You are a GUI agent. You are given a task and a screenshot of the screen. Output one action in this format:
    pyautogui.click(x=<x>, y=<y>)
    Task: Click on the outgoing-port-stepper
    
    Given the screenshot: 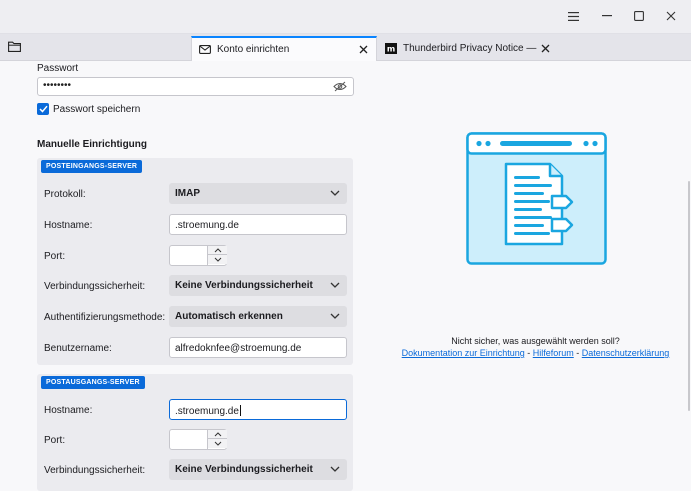 What is the action you would take?
    pyautogui.click(x=217, y=439)
    